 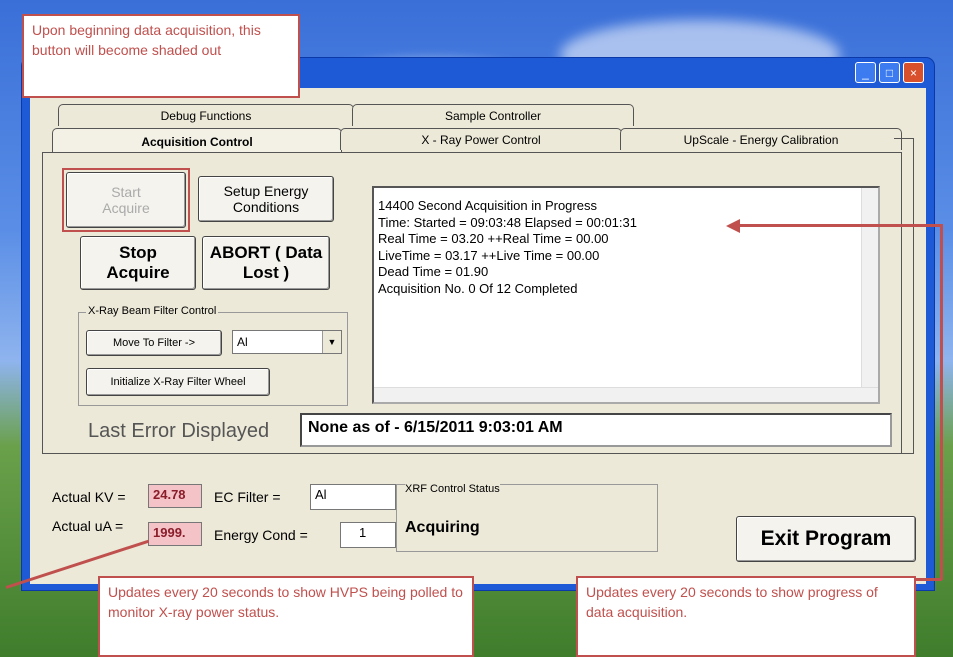 I want to click on log-line: 14400 Second Acquisition in Progress, so click(x=487, y=205).